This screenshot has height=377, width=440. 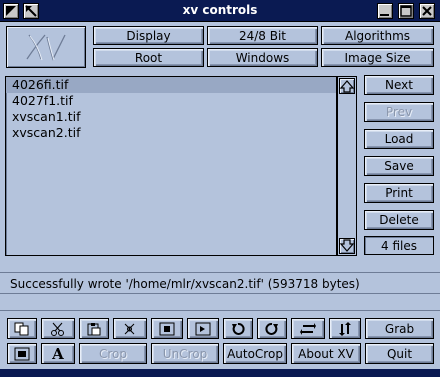 I want to click on scissors-icon, so click(x=57, y=329).